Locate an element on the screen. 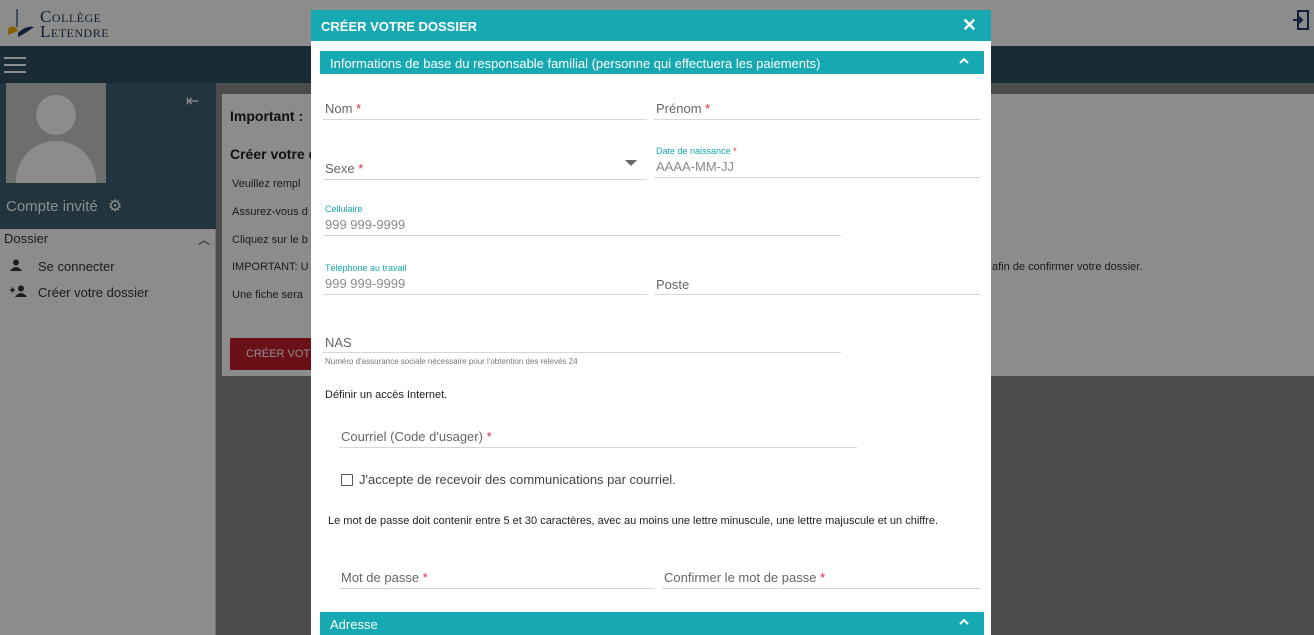 The width and height of the screenshot is (1314, 635). confirm-password-field: Confirmer le mot de passe * is located at coordinates (821, 578).